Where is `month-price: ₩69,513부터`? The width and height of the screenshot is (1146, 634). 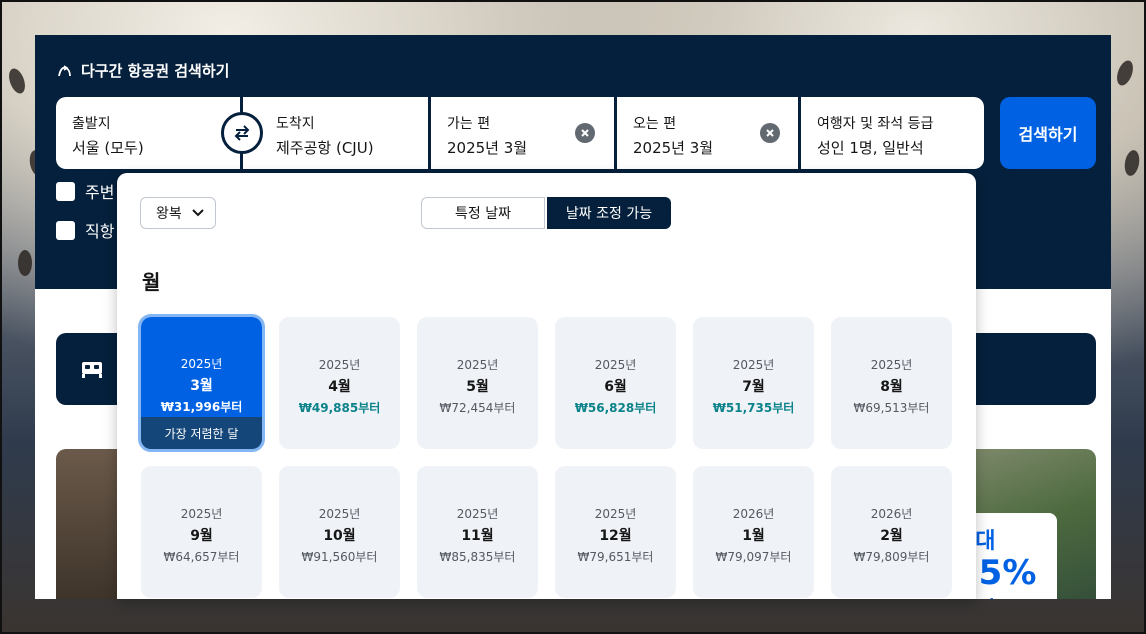 month-price: ₩69,513부터 is located at coordinates (891, 408).